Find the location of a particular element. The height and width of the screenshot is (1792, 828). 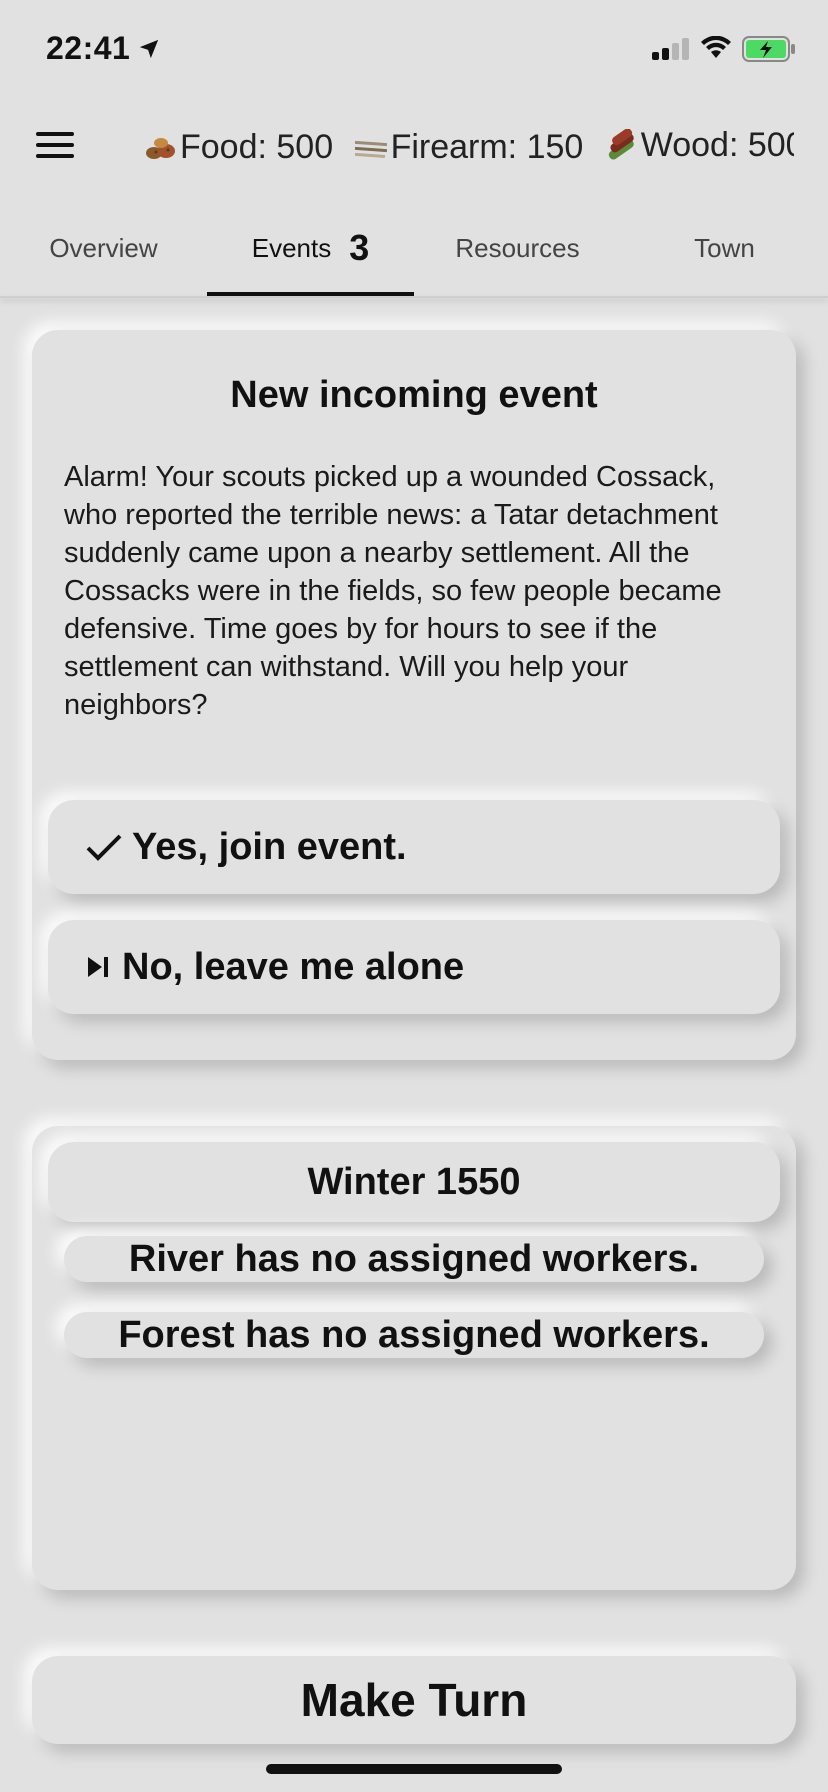

tab-resources-label: Resources is located at coordinates (517, 247).